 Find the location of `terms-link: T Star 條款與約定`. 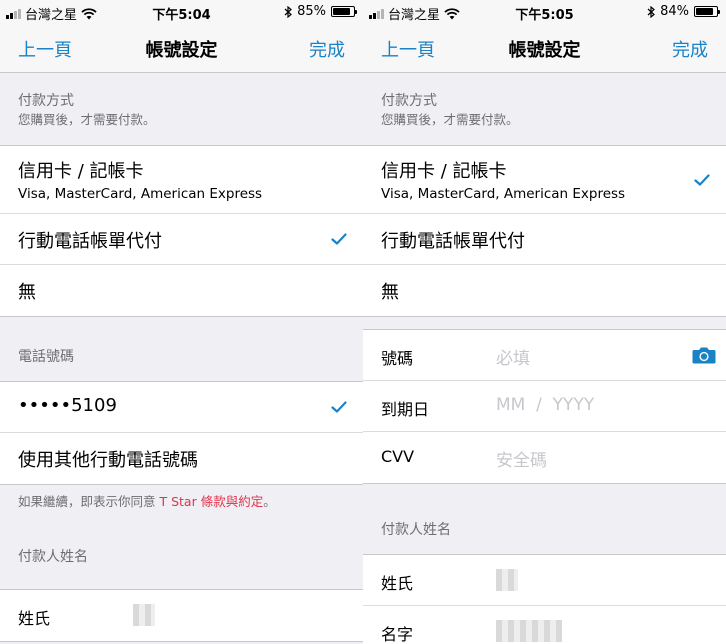

terms-link: T Star 條款與約定 is located at coordinates (211, 501).